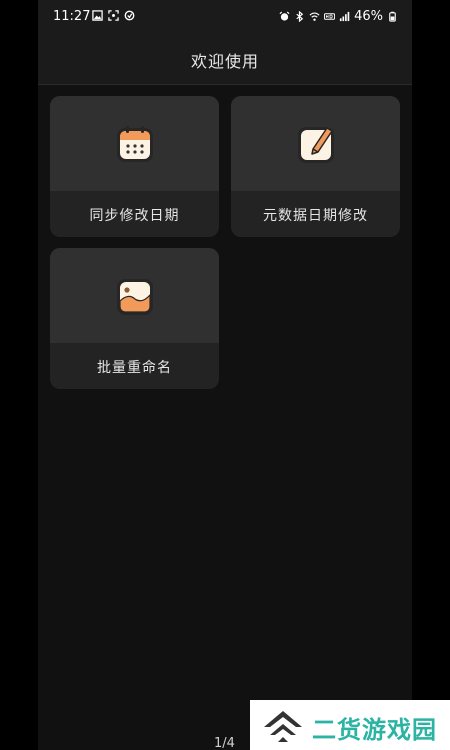  I want to click on status-left-icons, so click(113, 15).